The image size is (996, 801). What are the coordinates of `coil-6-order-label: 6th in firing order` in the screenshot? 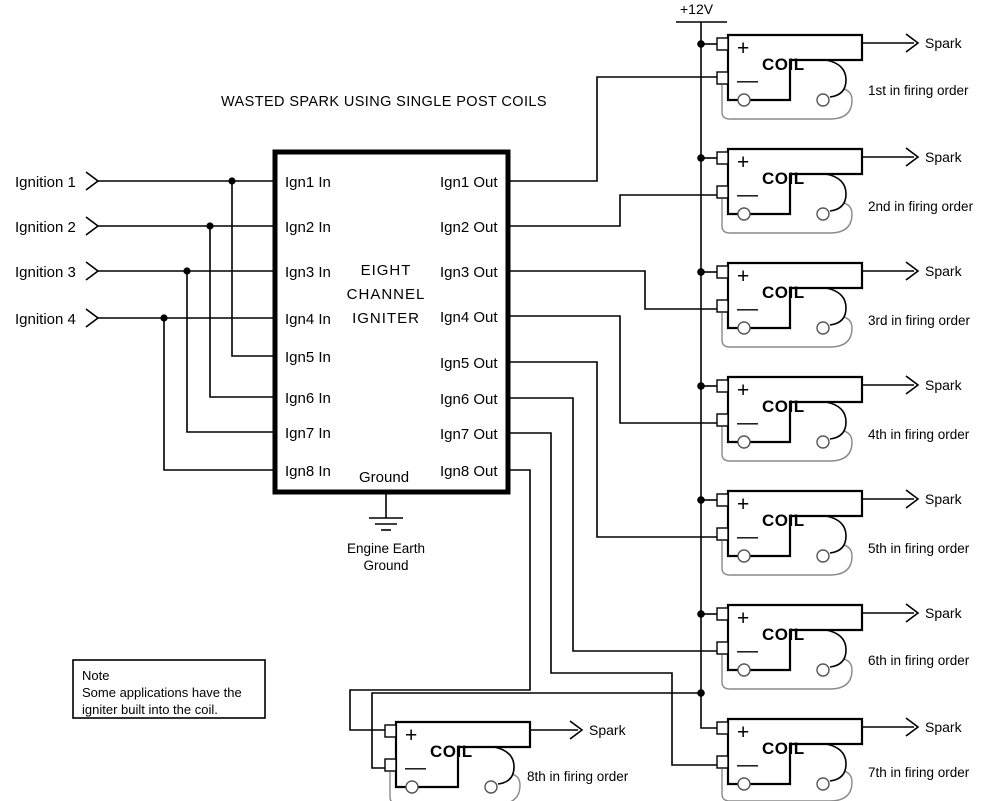 It's located at (919, 660).